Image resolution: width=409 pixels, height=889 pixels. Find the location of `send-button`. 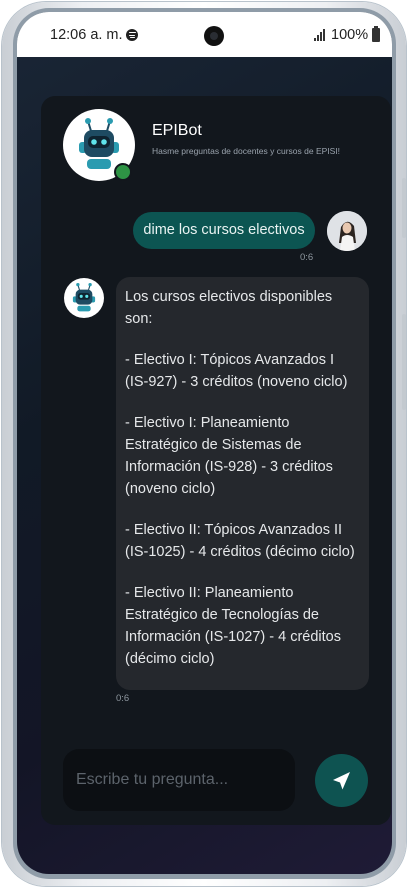

send-button is located at coordinates (341, 780).